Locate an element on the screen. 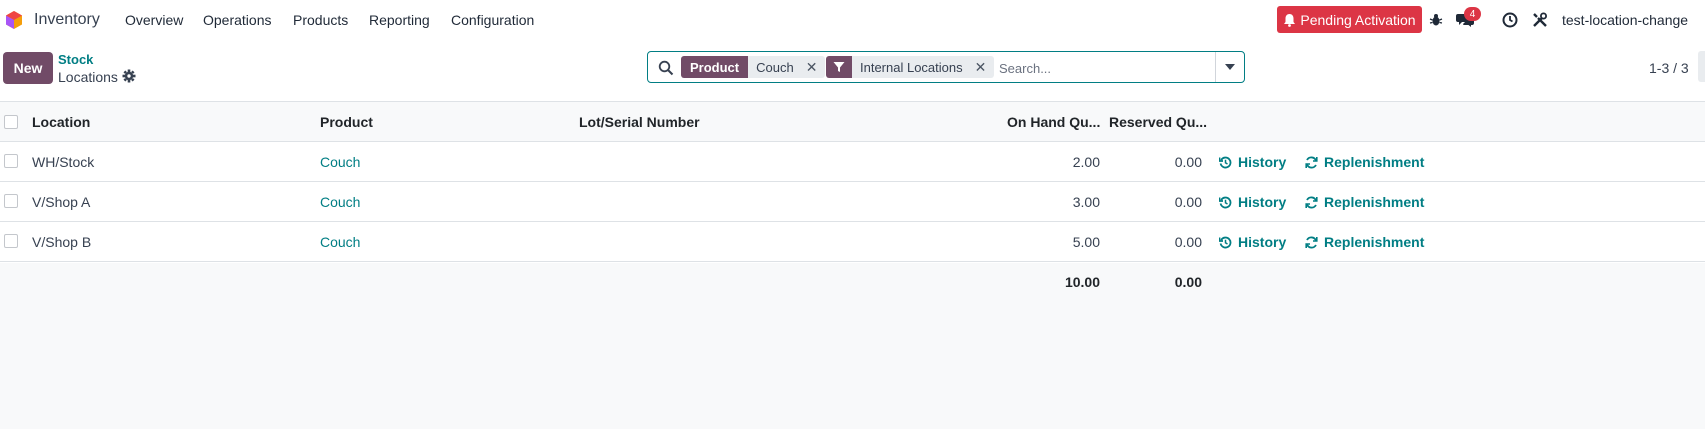 This screenshot has width=1705, height=429. product-facet-value-text: Couch is located at coordinates (775, 67).